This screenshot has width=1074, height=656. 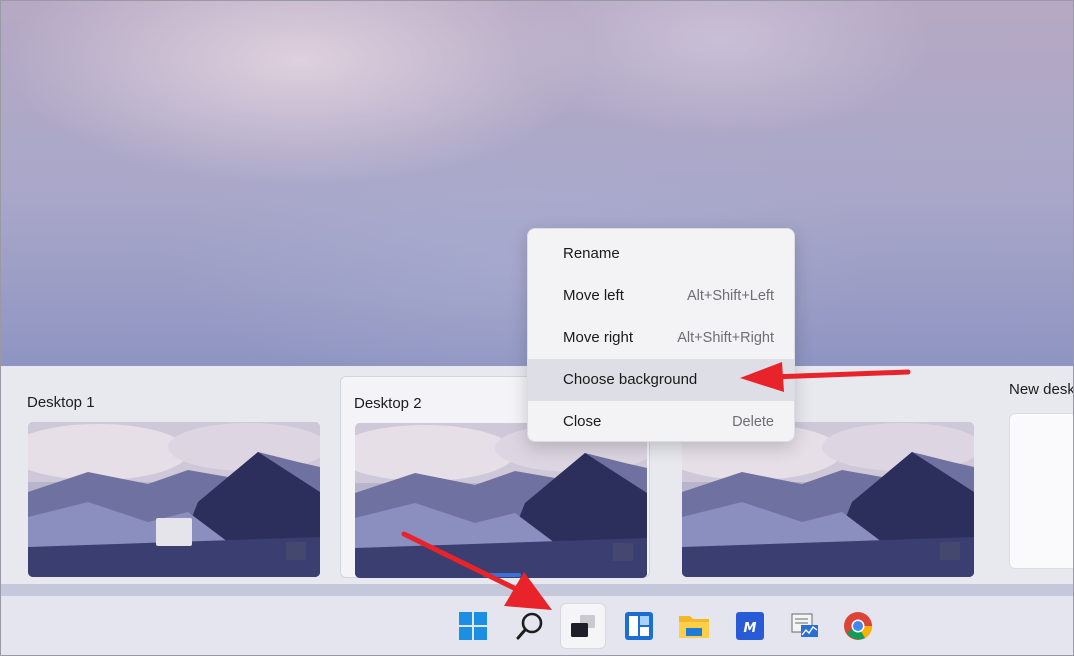 What do you see at coordinates (630, 379) in the screenshot?
I see `menu-item-label: Choose background` at bounding box center [630, 379].